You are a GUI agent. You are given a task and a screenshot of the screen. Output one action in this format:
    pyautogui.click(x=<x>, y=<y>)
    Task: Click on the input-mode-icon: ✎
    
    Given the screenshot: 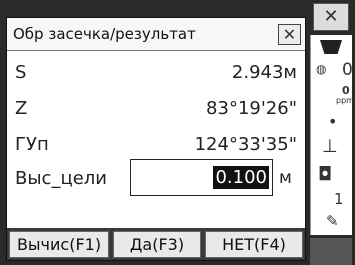 What is the action you would take?
    pyautogui.click(x=332, y=221)
    